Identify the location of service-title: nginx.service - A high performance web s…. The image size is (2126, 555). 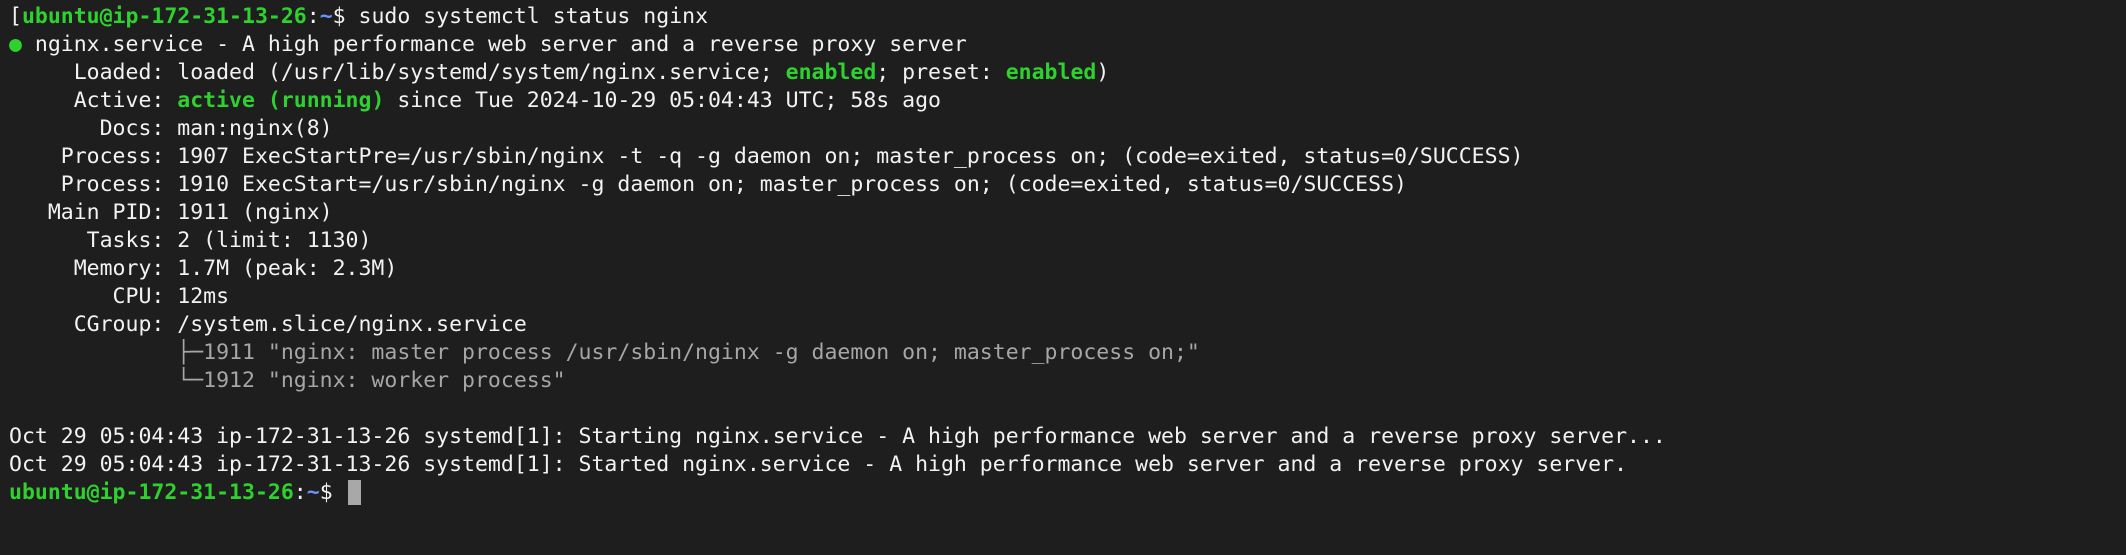
(494, 44).